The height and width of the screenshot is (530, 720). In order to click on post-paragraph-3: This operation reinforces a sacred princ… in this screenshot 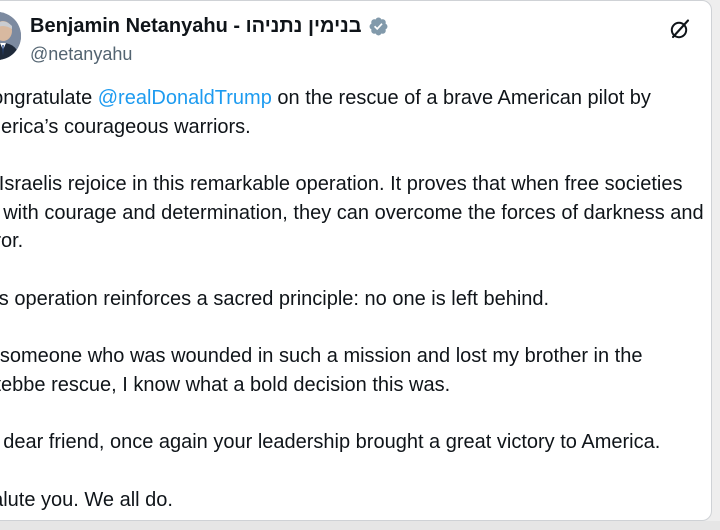, I will do `click(355, 299)`.